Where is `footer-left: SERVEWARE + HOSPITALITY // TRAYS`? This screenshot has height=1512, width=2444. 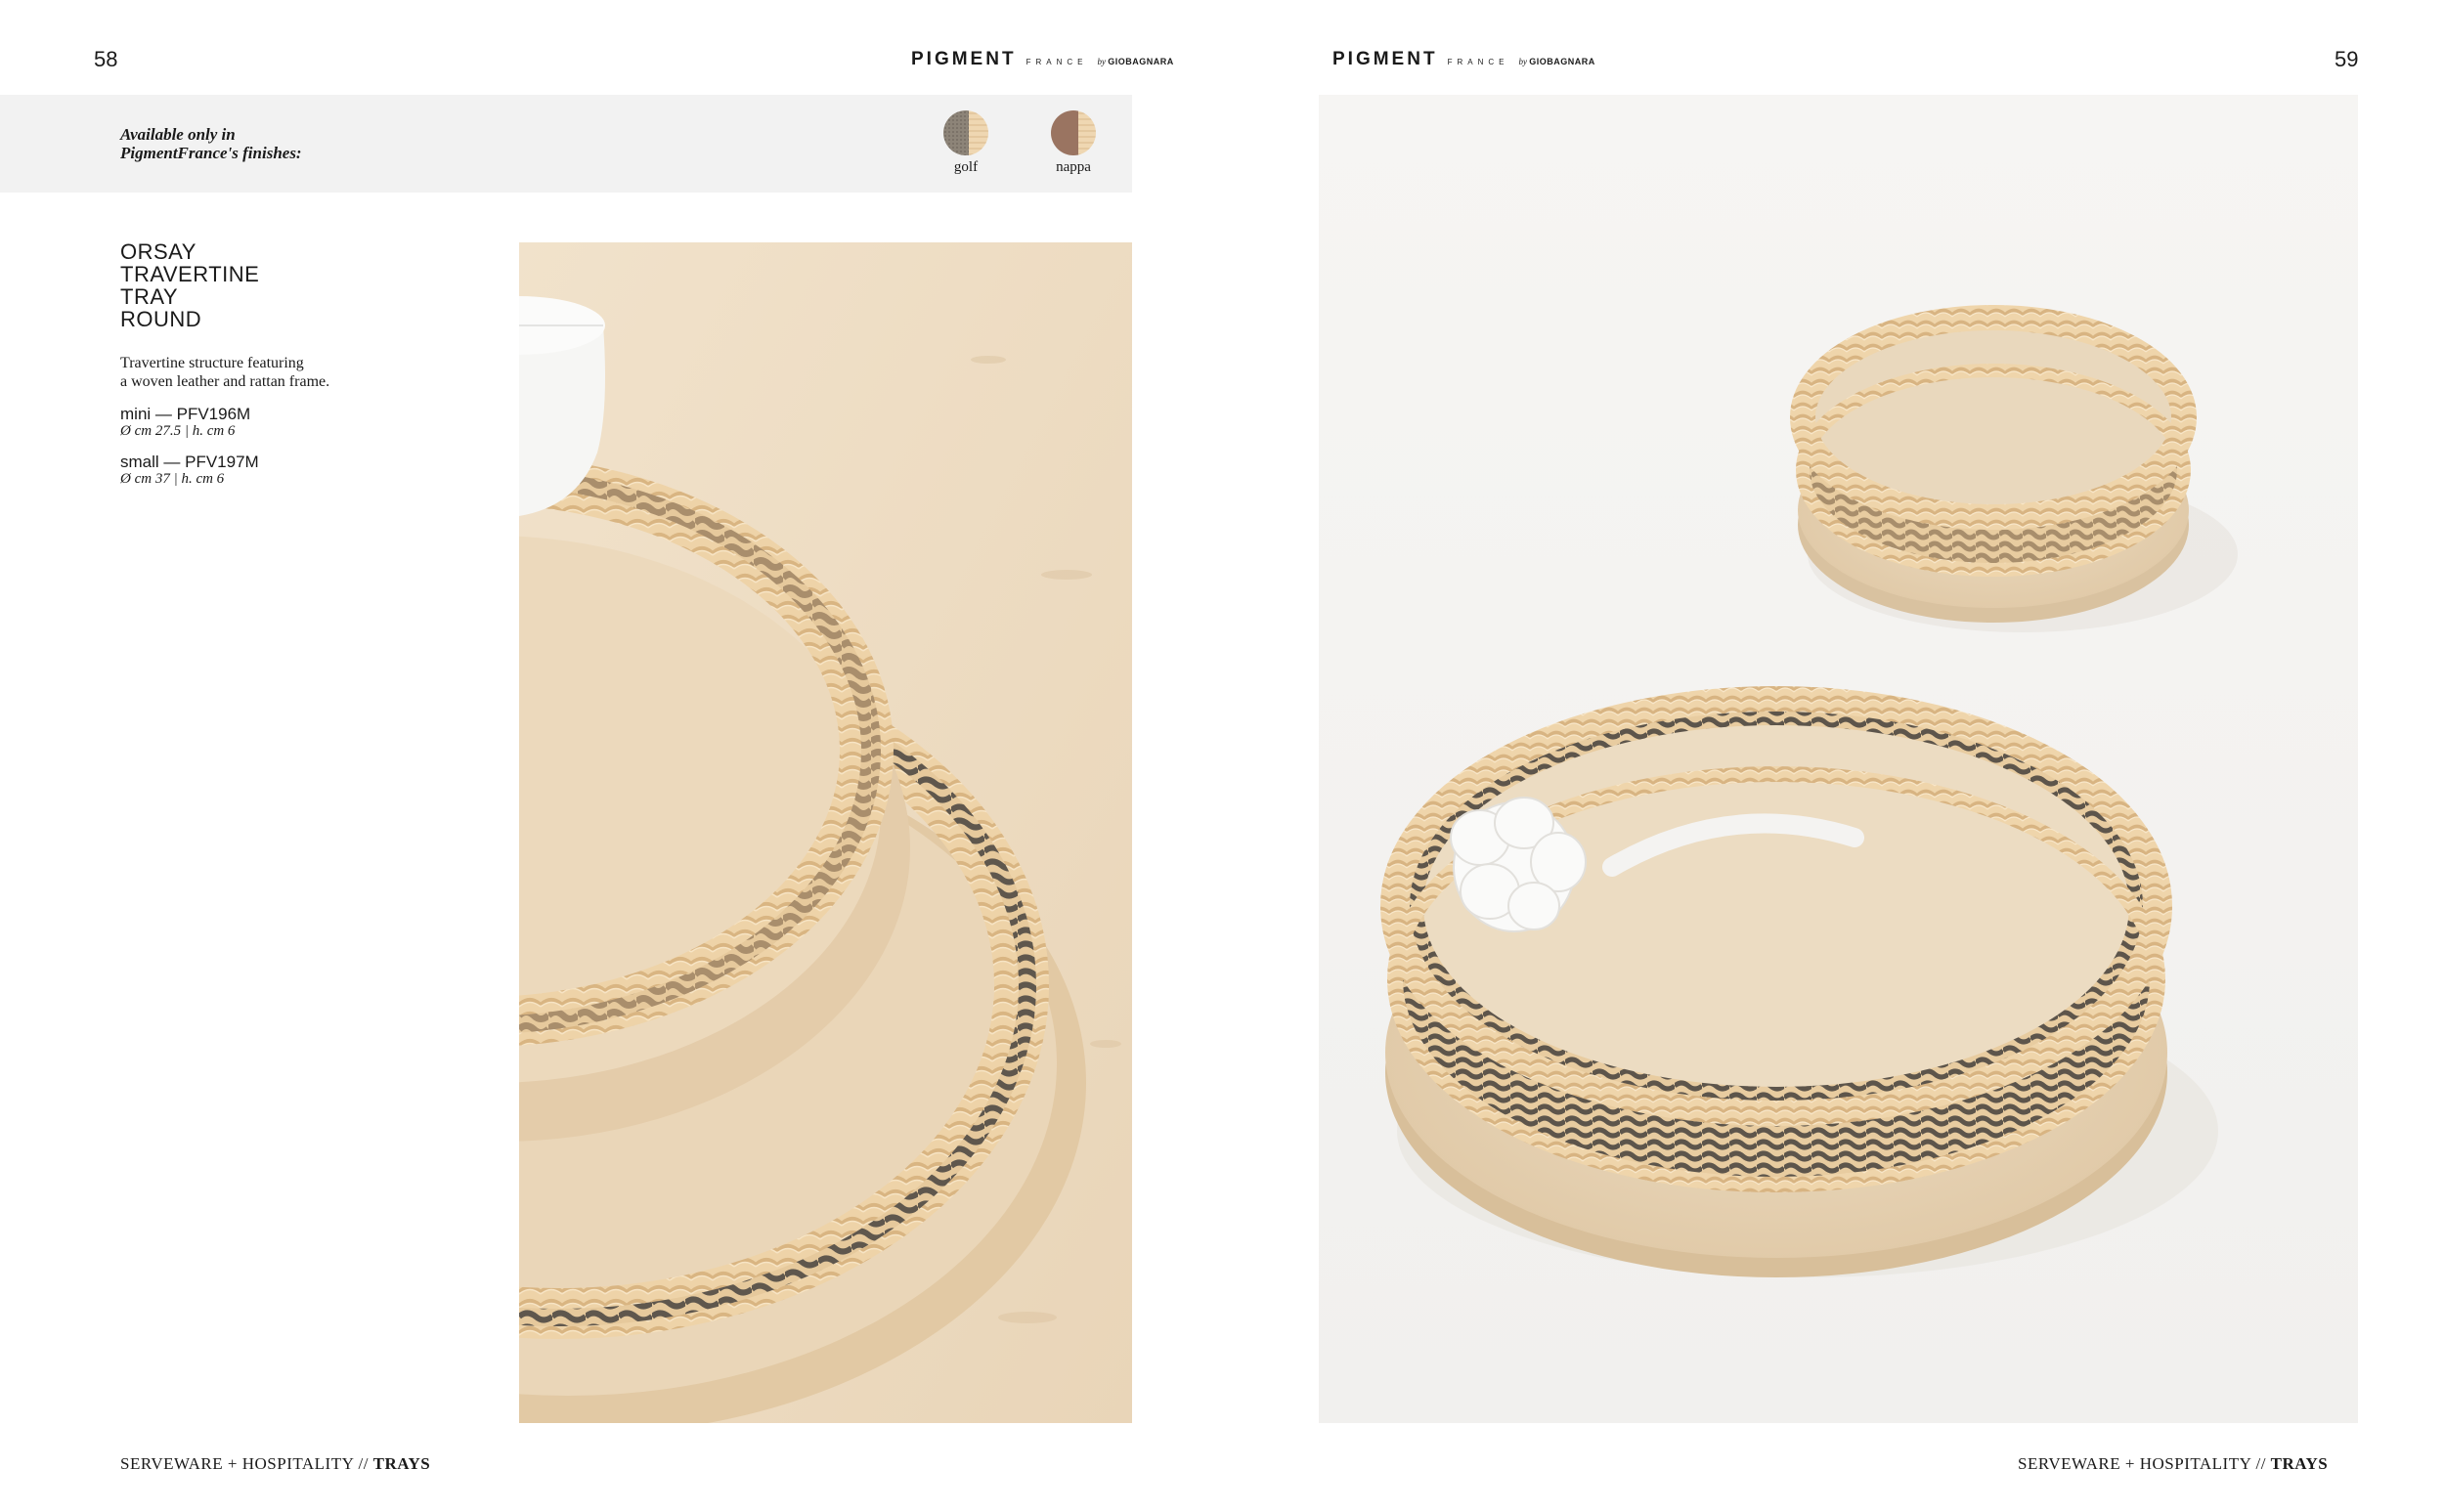
footer-left: SERVEWARE + HOSPITALITY // TRAYS is located at coordinates (275, 1463).